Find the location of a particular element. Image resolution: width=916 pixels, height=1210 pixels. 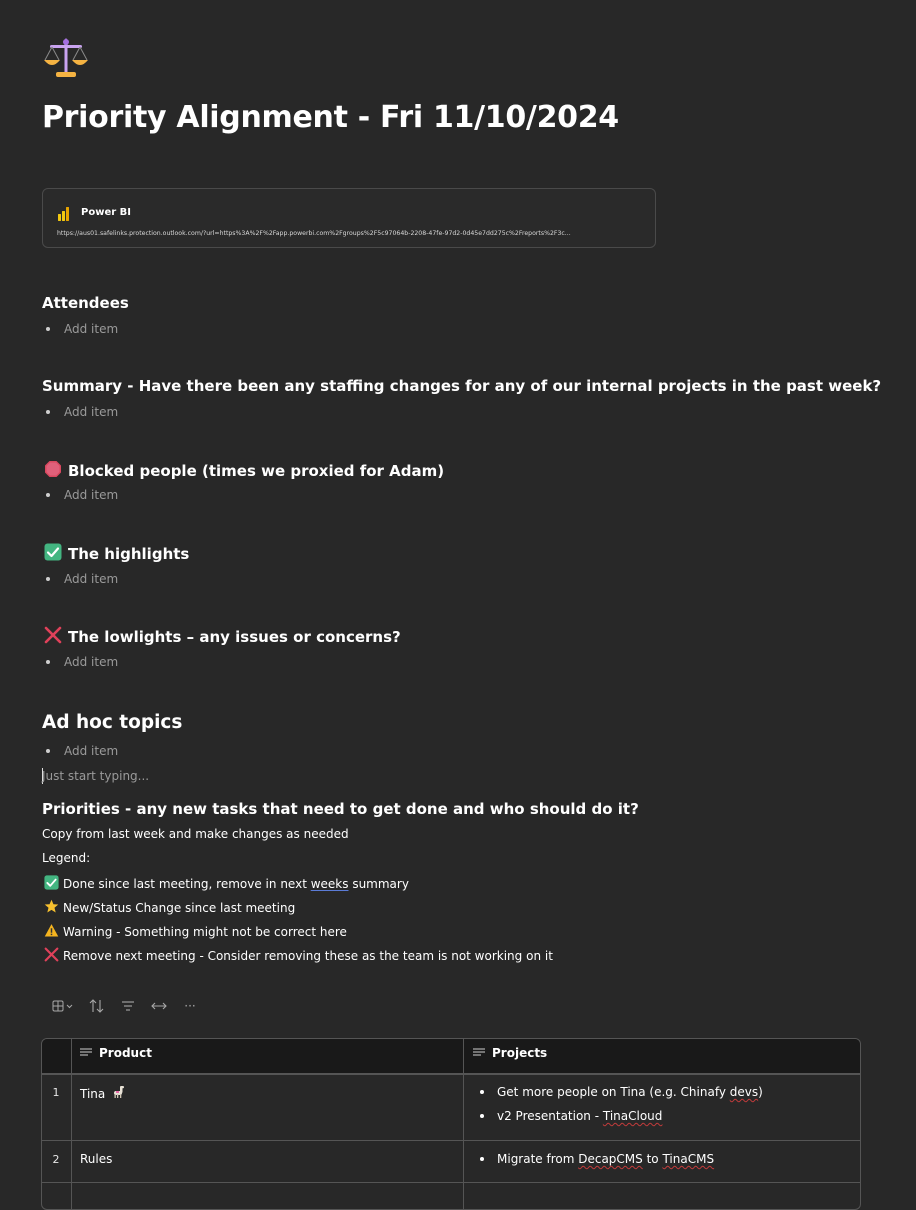

project-text-misspelled: DecapCMS is located at coordinates (610, 1159).